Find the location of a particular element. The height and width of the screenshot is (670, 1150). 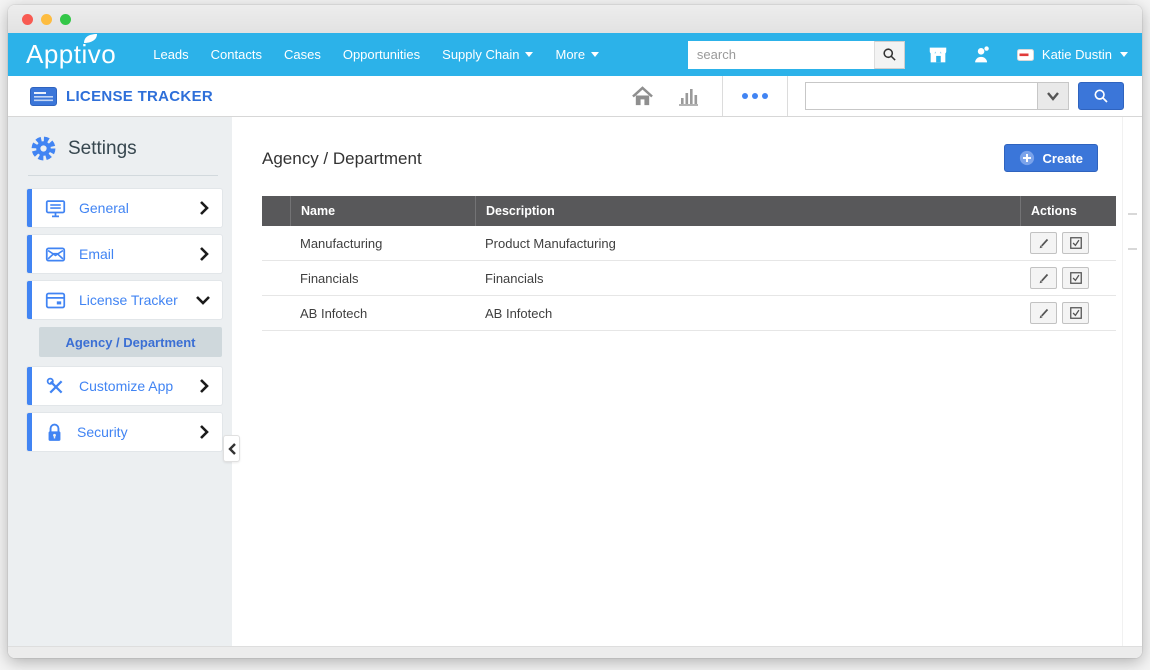

toolbar-search is located at coordinates (937, 96).